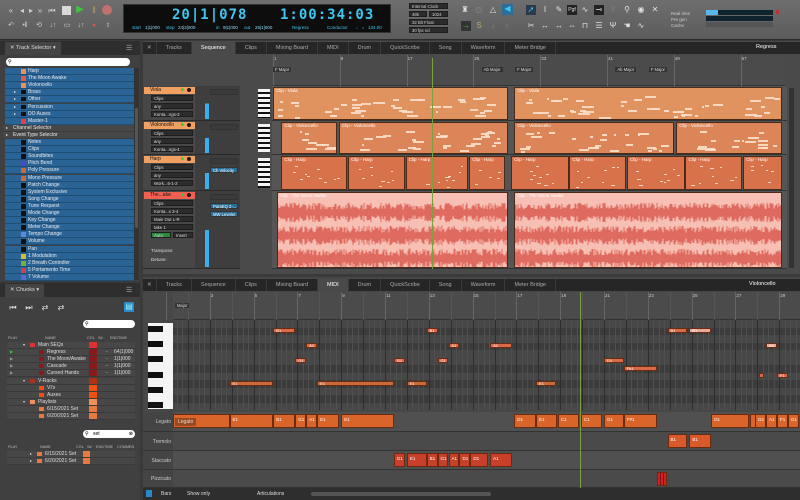 Image resolution: width=800 pixels, height=500 pixels. Describe the element at coordinates (282, 69) in the screenshot. I see `key-marker: F Major` at that location.